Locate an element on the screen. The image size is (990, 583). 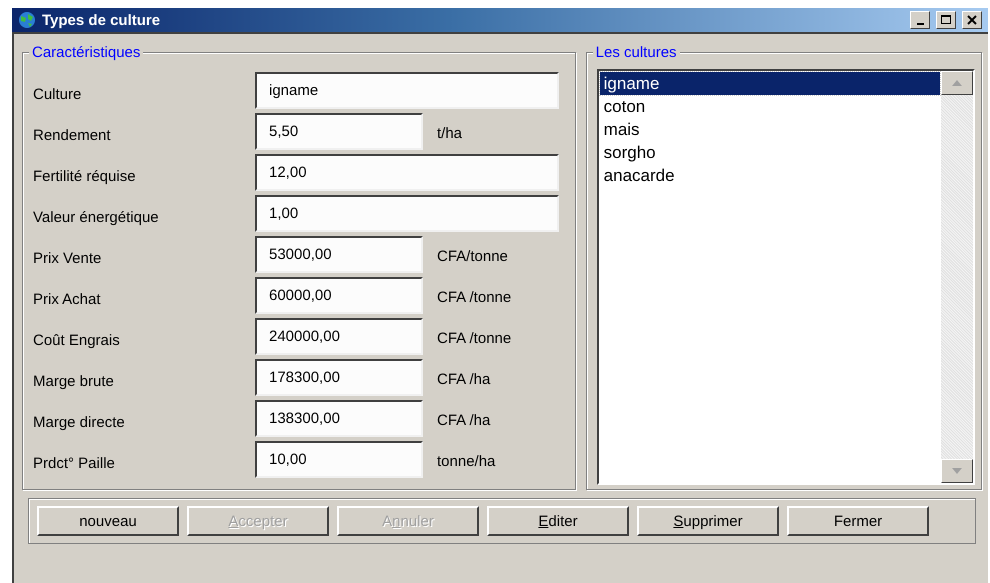
maximize-button is located at coordinates (946, 20).